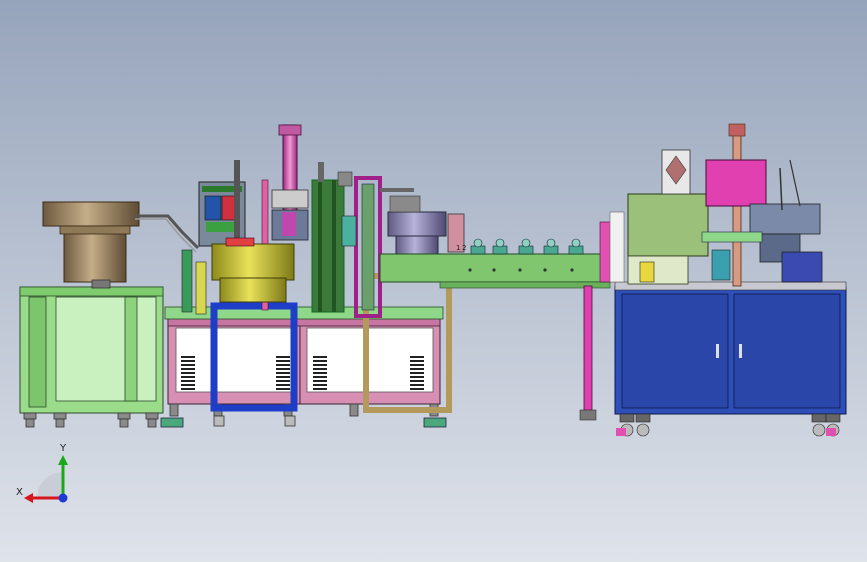 The image size is (867, 562). What do you see at coordinates (588, 348) in the screenshot?
I see `magenta-support-post` at bounding box center [588, 348].